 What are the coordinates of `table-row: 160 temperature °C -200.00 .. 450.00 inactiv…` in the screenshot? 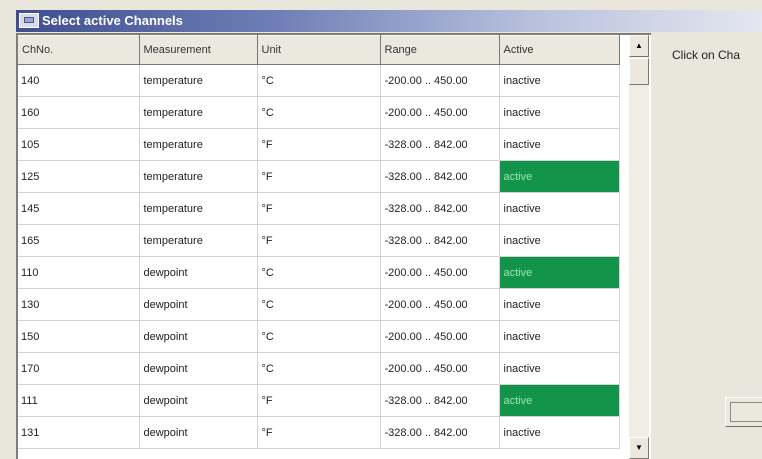 It's located at (319, 112).